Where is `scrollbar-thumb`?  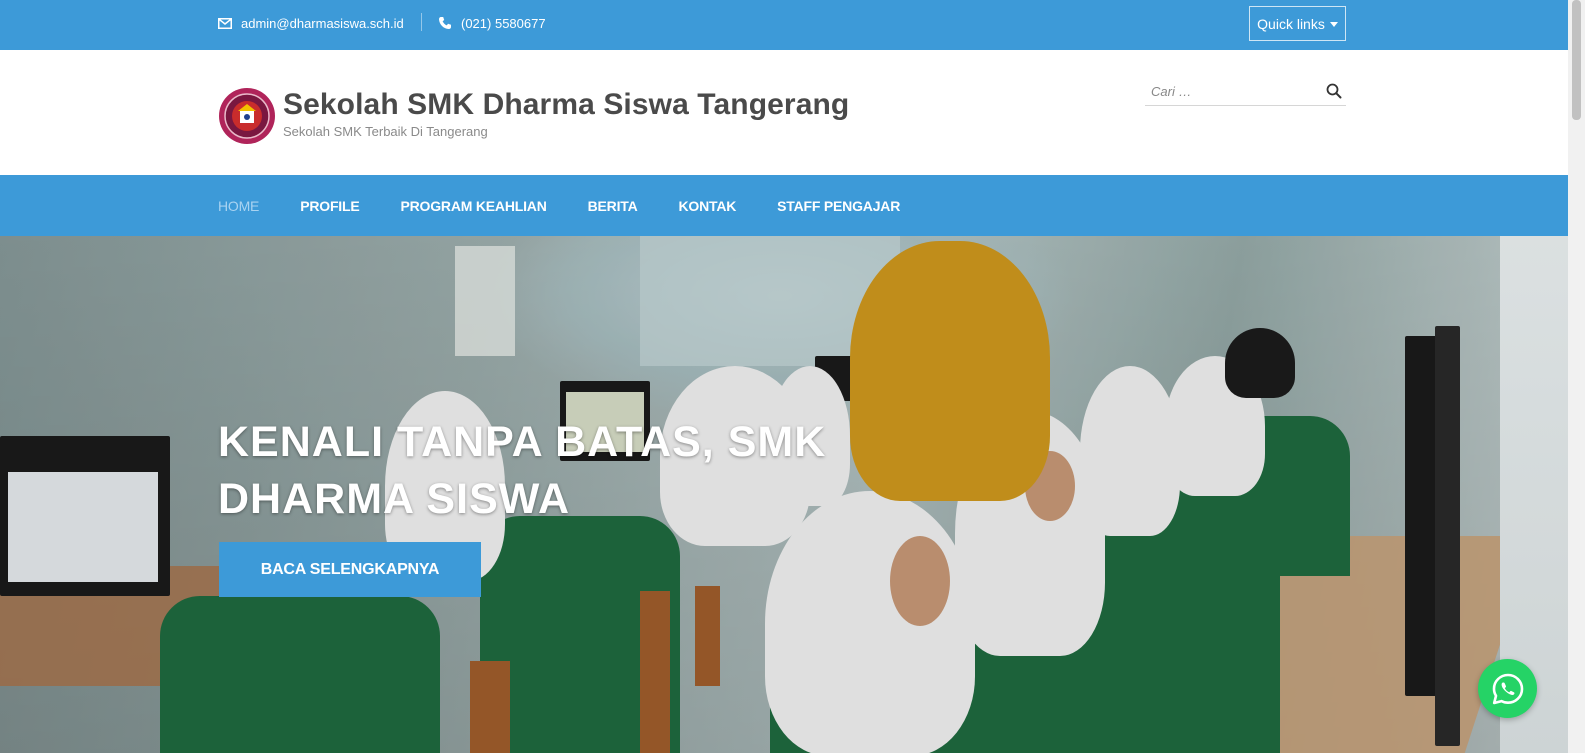 scrollbar-thumb is located at coordinates (1576, 60).